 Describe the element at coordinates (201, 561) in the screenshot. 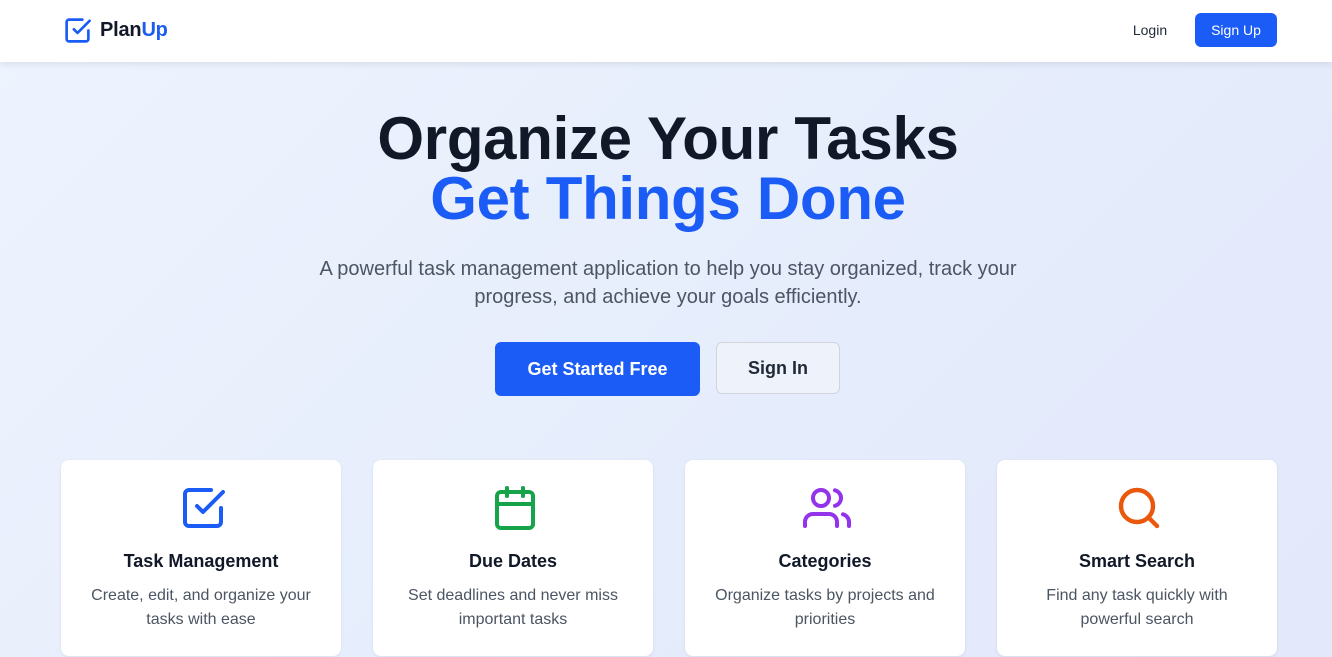

I see `feature-title: Task Management` at that location.